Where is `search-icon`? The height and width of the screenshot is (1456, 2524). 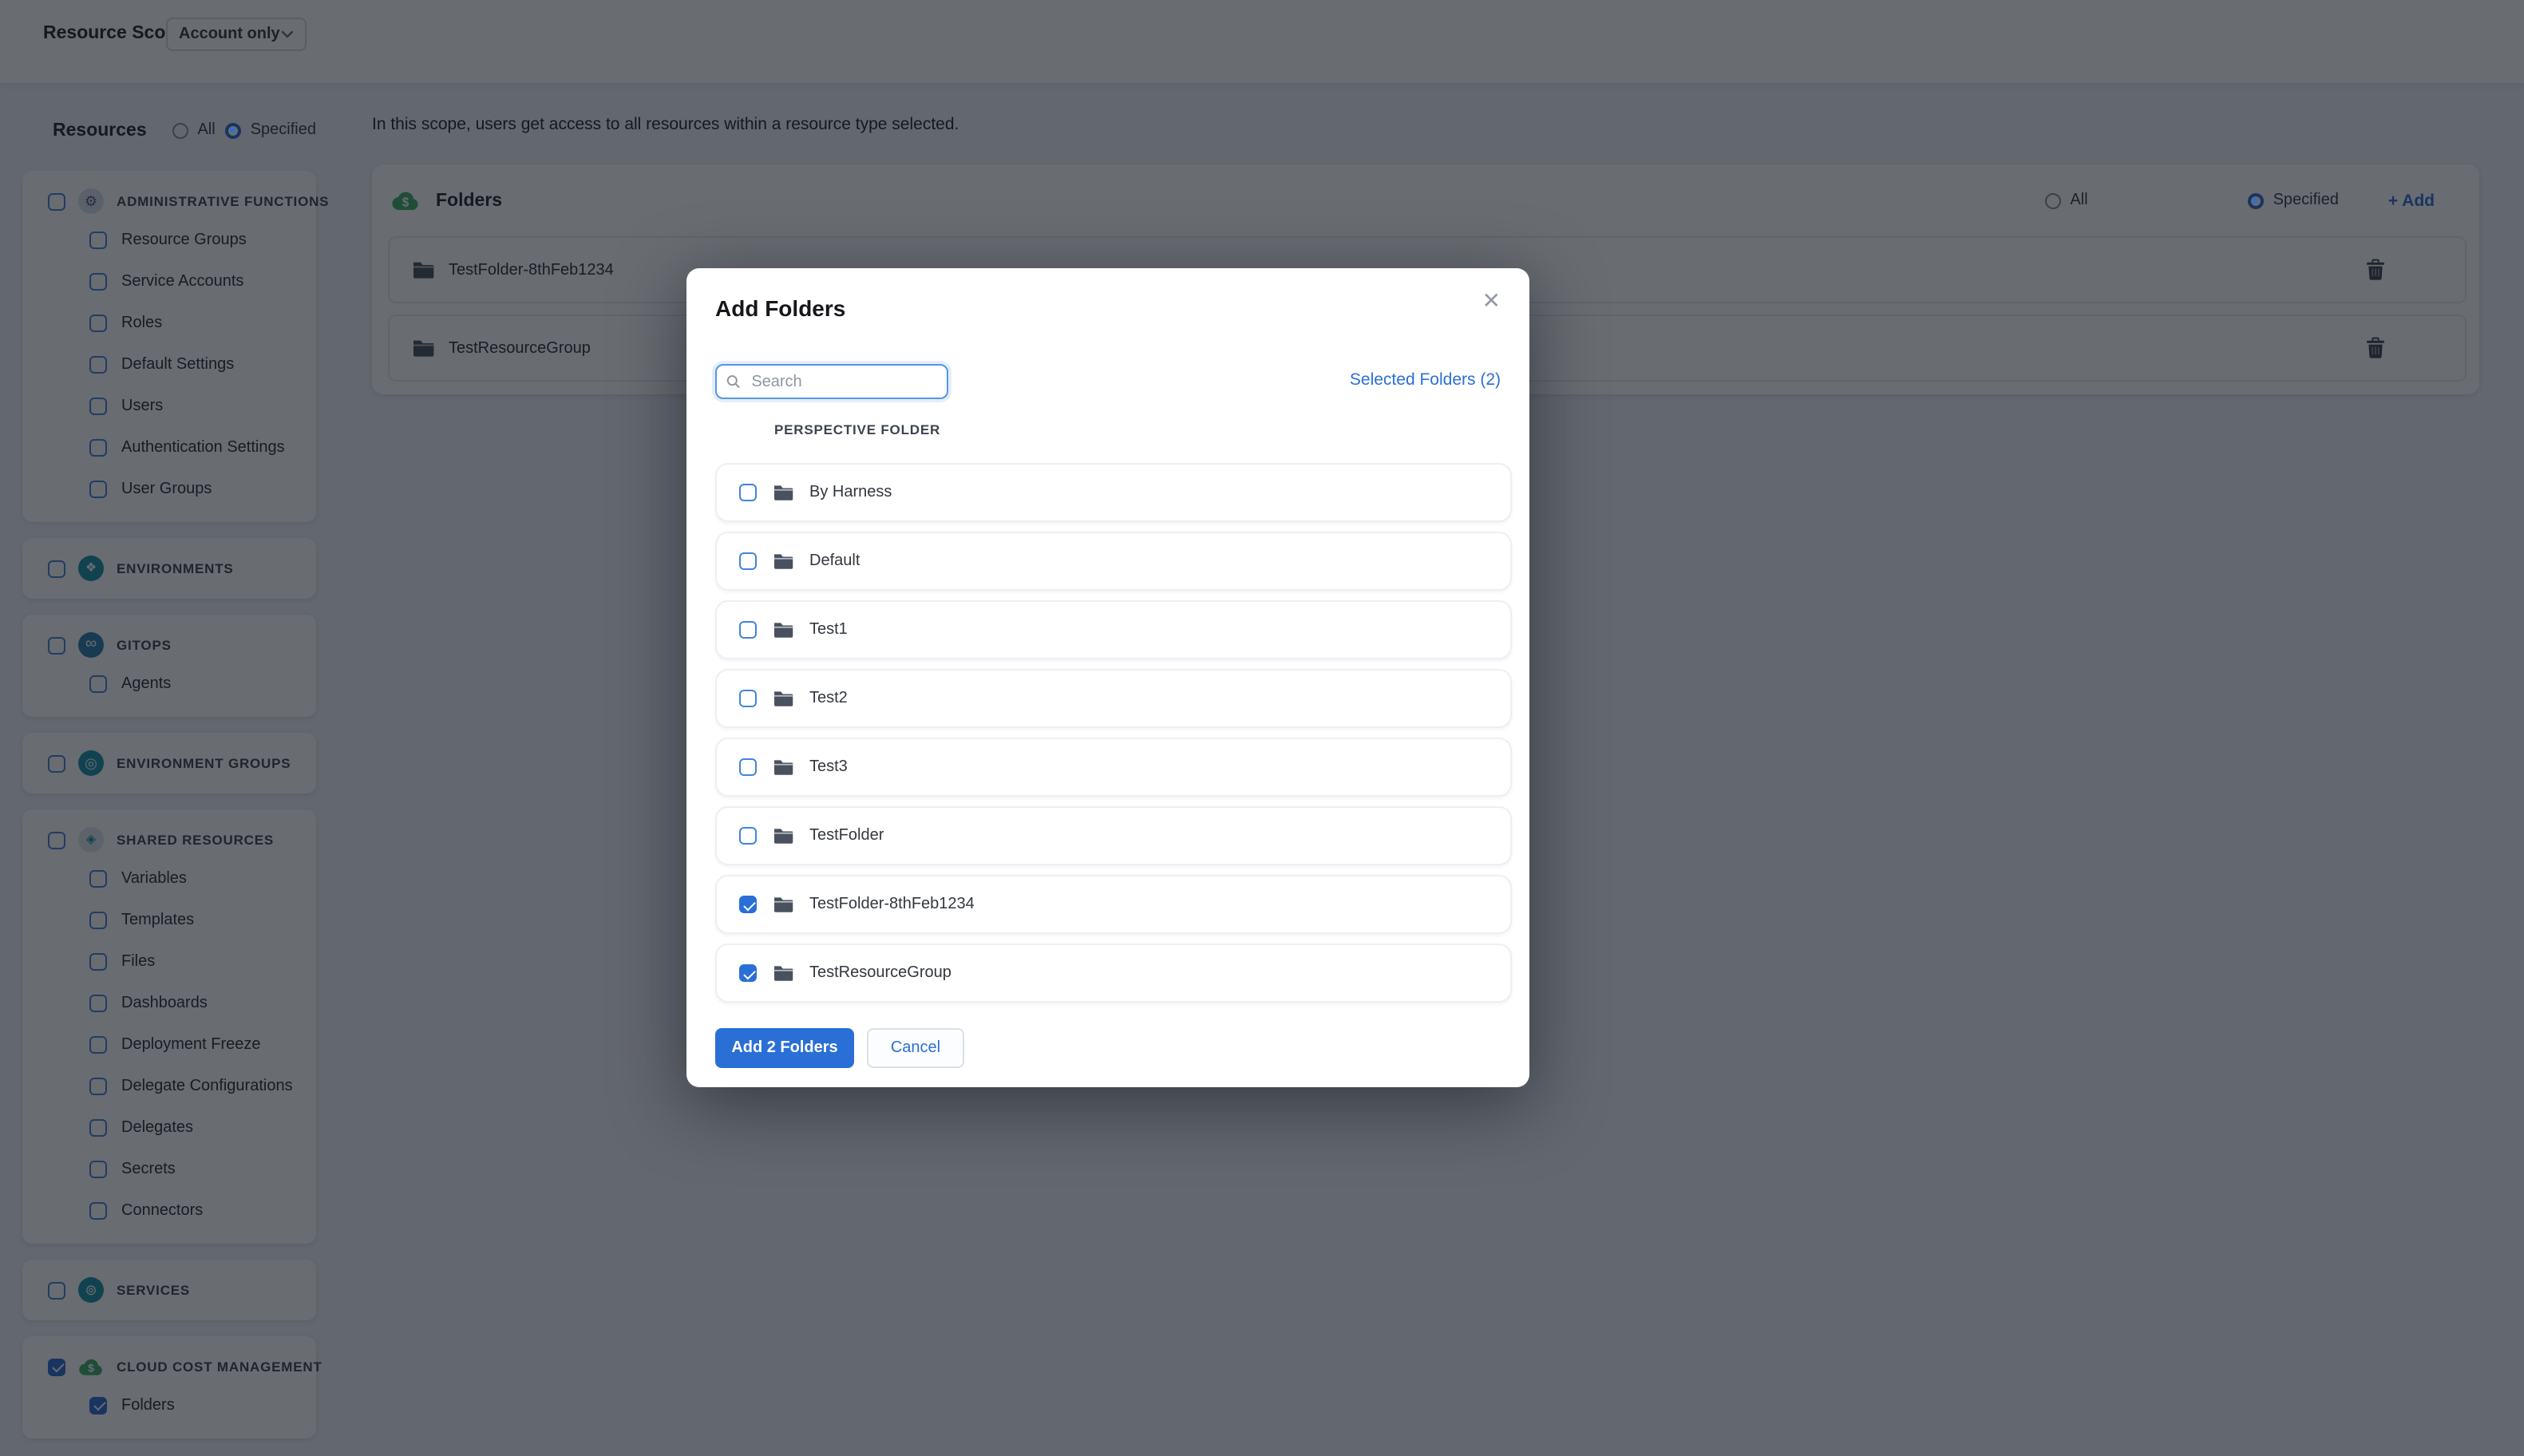 search-icon is located at coordinates (733, 381).